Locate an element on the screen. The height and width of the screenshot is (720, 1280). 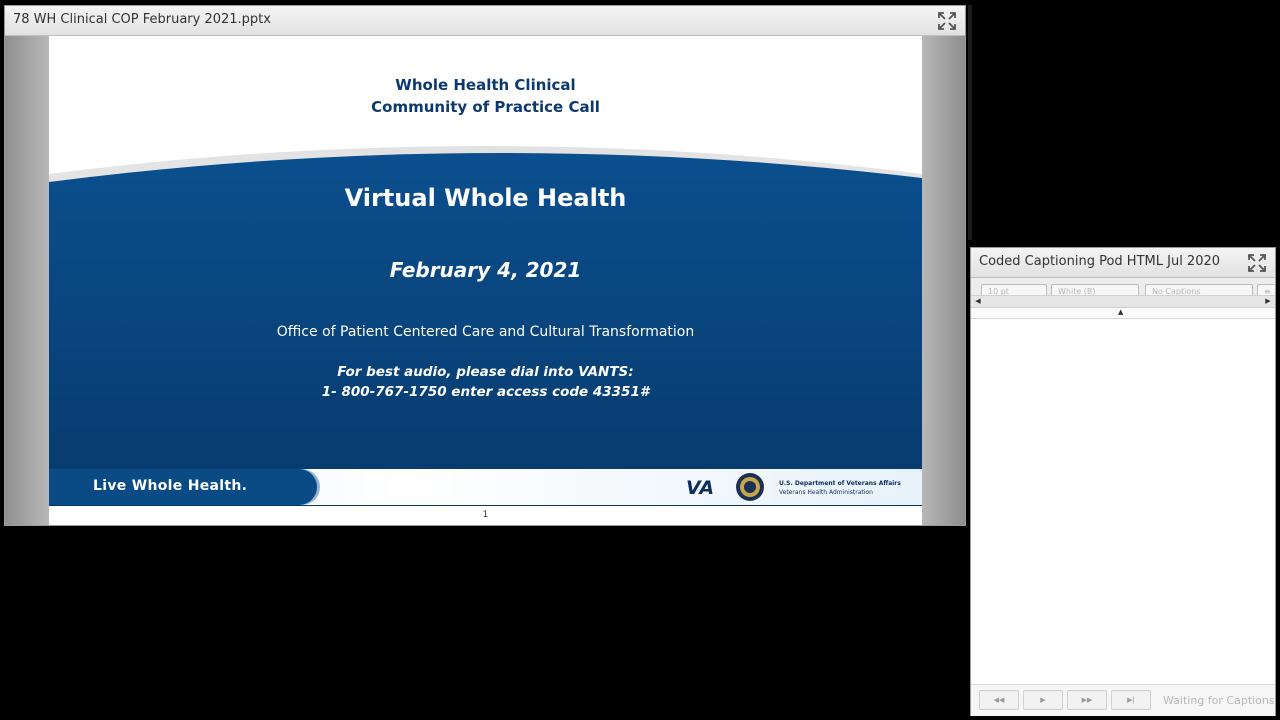
fast-forward-icon: ▶▶ is located at coordinates (1087, 700).